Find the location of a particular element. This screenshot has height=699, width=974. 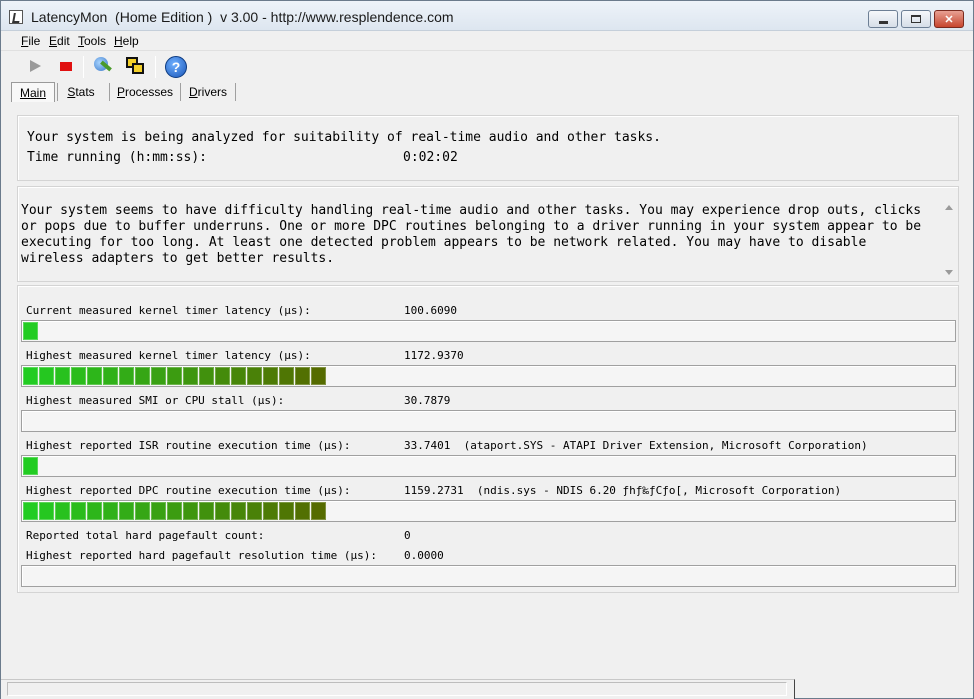

time-running-value: 0:02:02 is located at coordinates (430, 157).